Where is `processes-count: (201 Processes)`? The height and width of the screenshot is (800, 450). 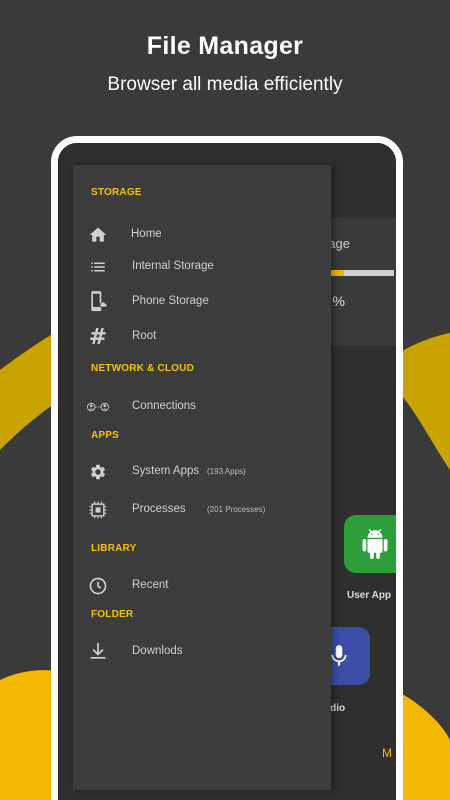
processes-count: (201 Processes) is located at coordinates (236, 509).